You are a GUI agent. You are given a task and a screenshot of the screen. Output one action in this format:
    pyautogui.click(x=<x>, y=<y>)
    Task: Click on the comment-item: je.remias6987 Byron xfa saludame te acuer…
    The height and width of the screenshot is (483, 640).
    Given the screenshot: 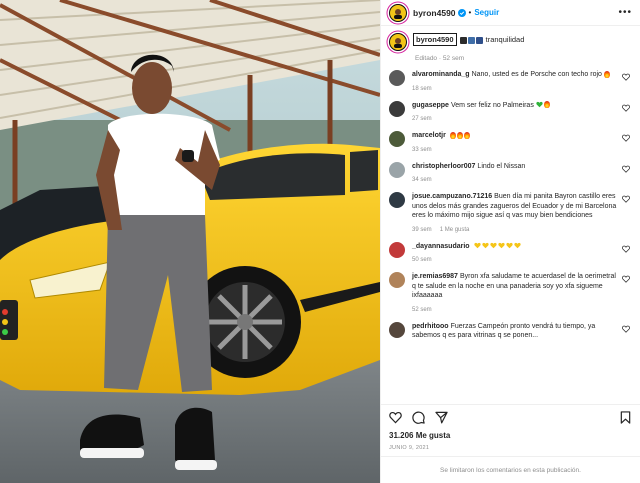 What is the action you would take?
    pyautogui.click(x=510, y=294)
    